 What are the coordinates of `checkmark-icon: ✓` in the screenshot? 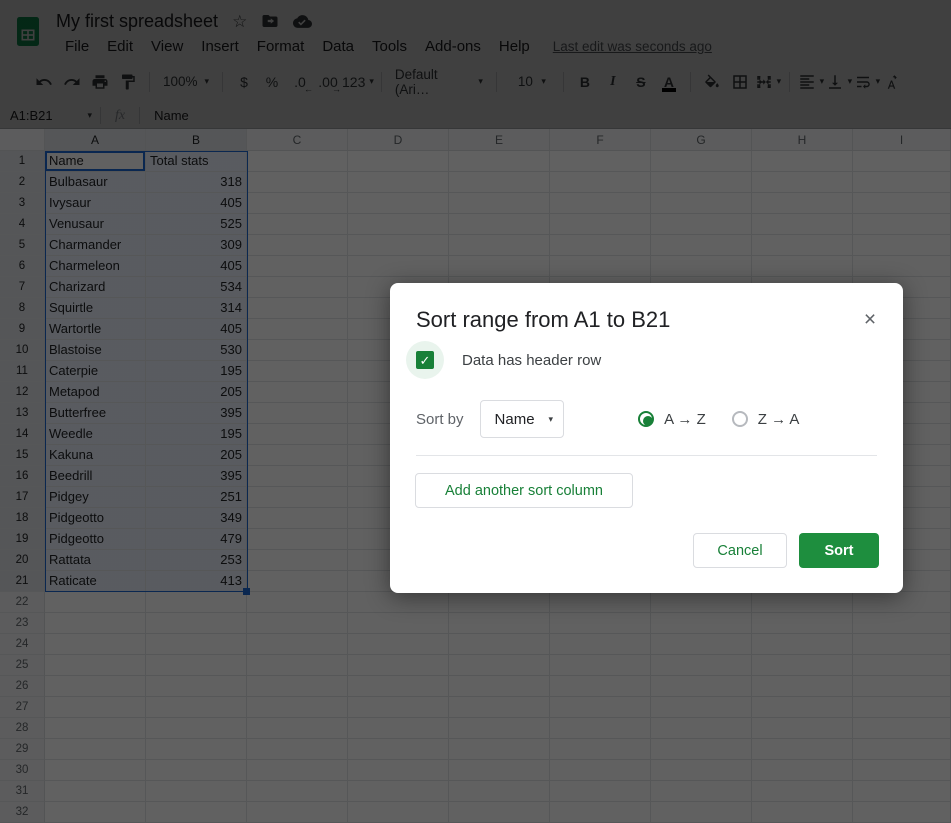 It's located at (425, 360).